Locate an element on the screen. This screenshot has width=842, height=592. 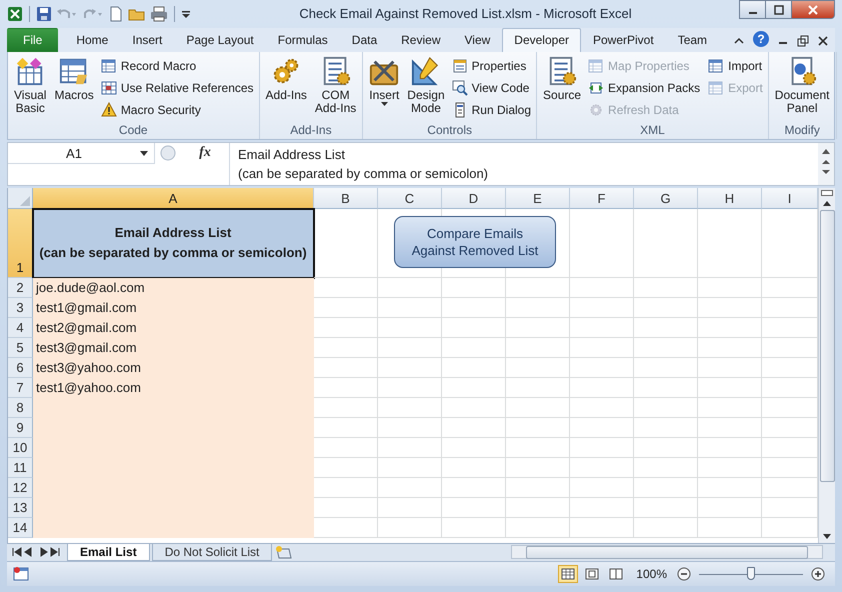
ribbon-tab: Formulas is located at coordinates (303, 40).